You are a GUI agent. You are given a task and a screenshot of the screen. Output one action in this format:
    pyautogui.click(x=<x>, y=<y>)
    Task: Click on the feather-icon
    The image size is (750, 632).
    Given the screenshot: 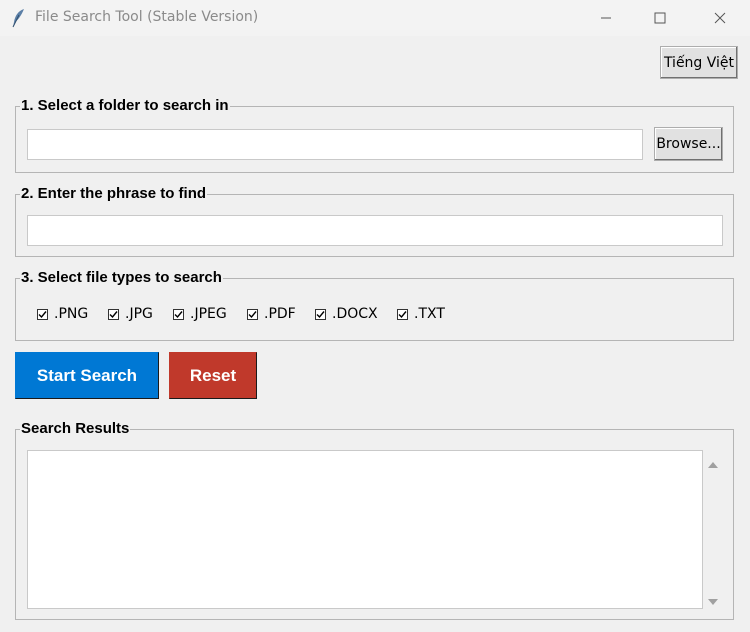 What is the action you would take?
    pyautogui.click(x=19, y=18)
    